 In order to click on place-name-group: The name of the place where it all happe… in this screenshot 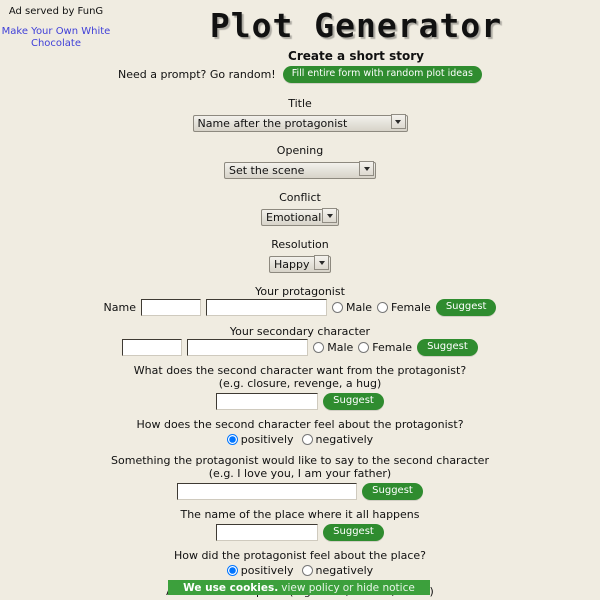, I will do `click(300, 524)`.